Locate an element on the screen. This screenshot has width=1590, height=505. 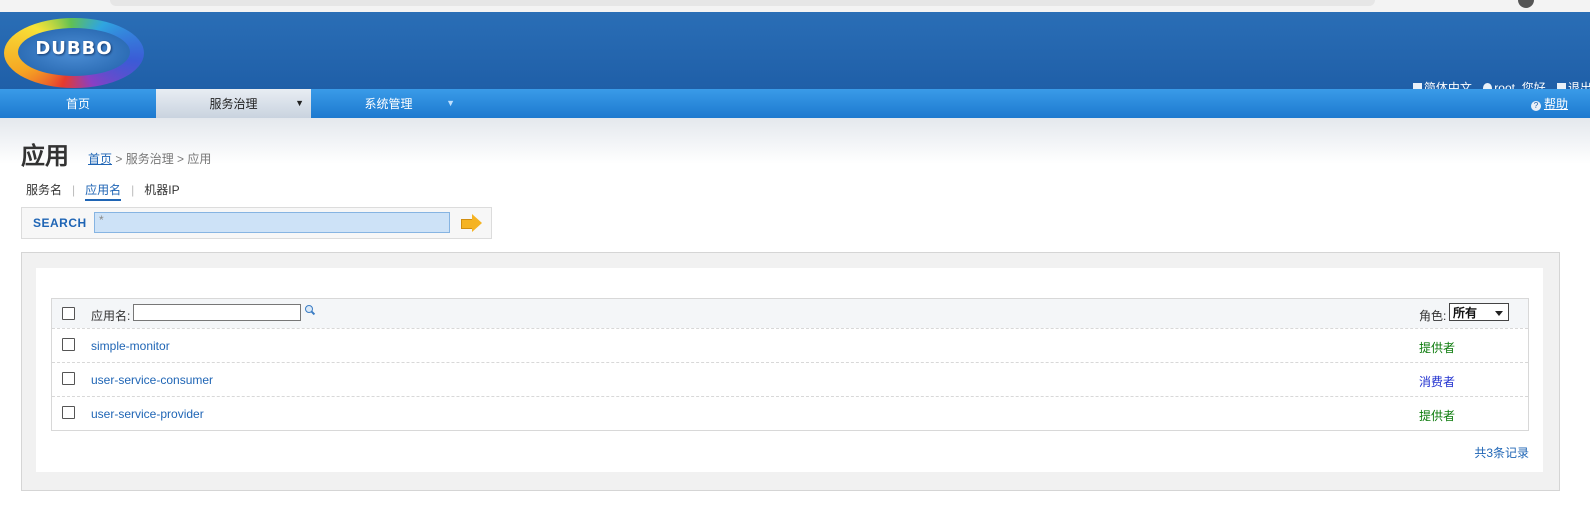
search-go-arrow-icon is located at coordinates (472, 222).